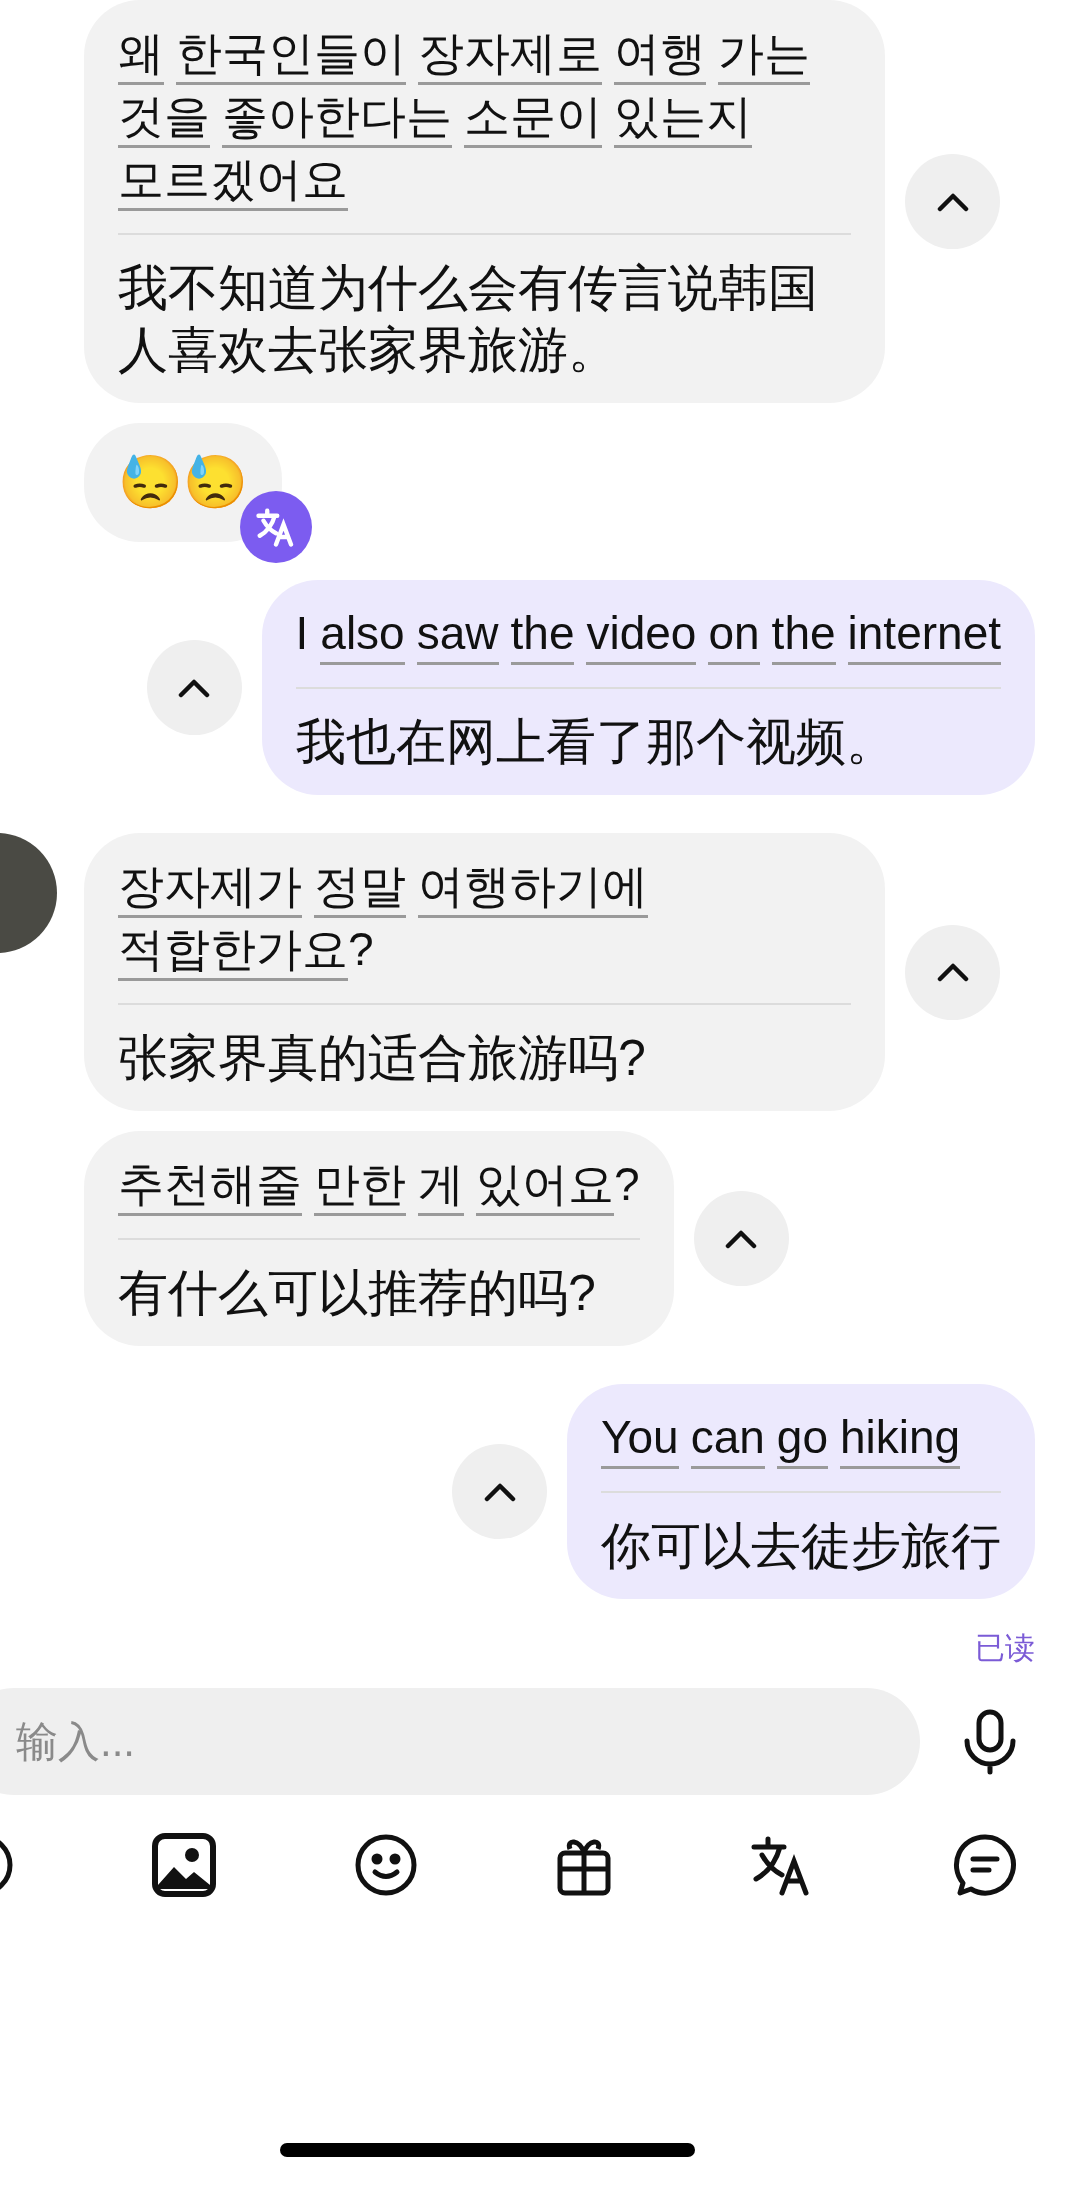  What do you see at coordinates (795, 1437) in the screenshot?
I see `original-text: You can go hiking` at bounding box center [795, 1437].